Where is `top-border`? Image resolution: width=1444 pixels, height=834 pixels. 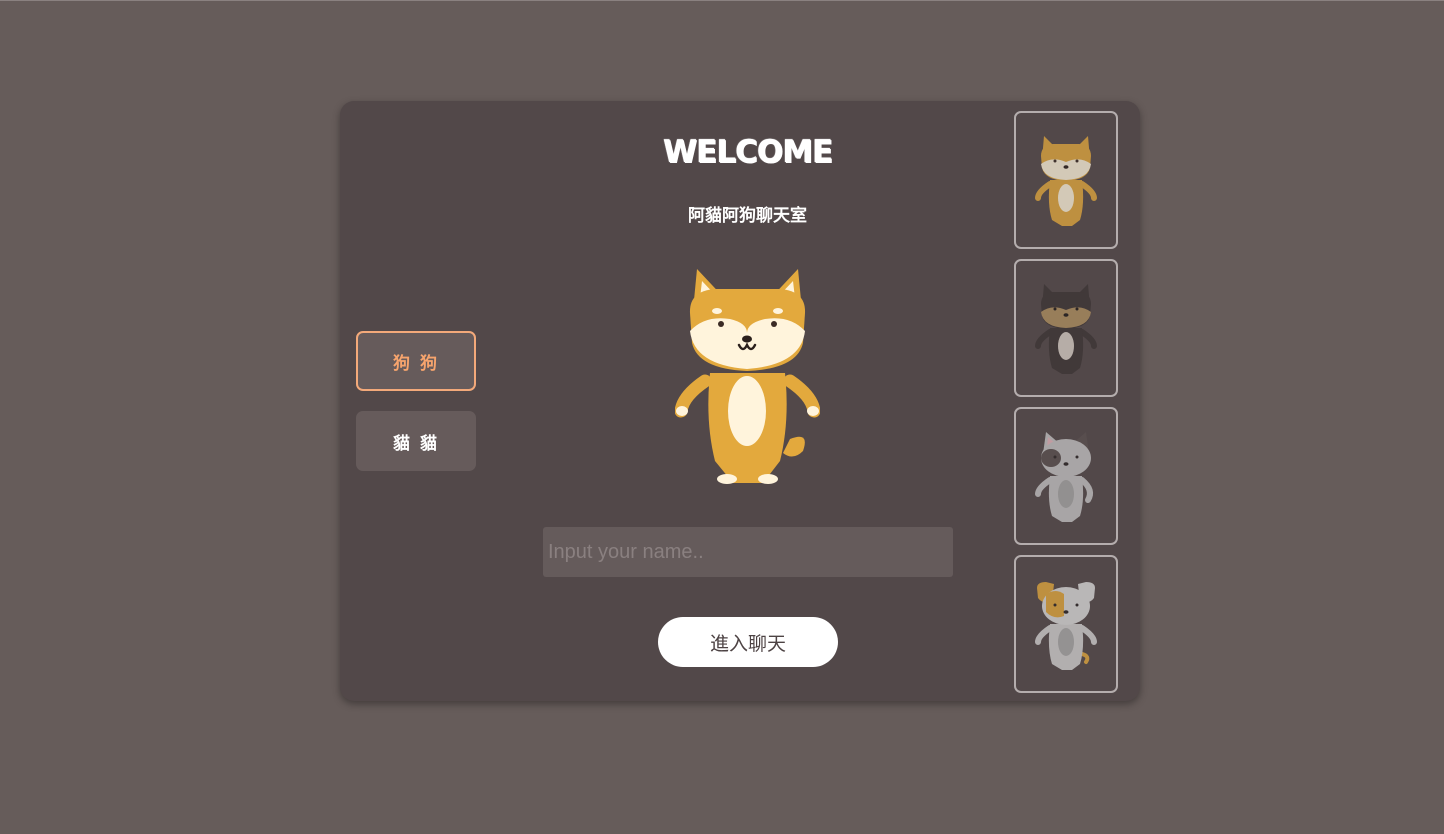 top-border is located at coordinates (722, 0).